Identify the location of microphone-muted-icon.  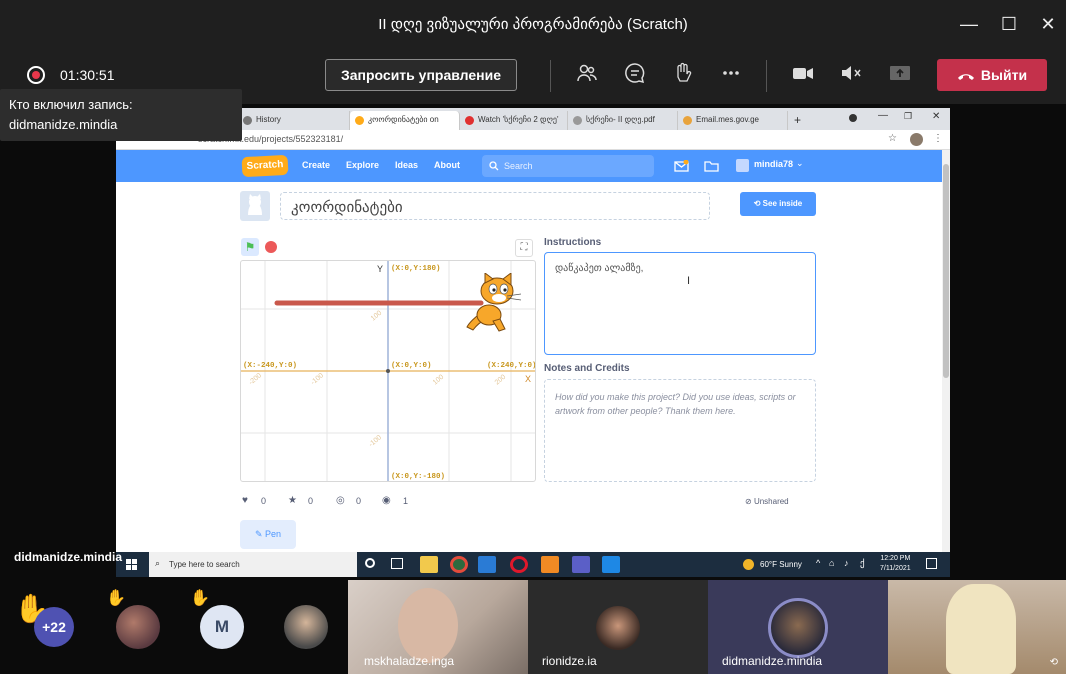
(851, 76).